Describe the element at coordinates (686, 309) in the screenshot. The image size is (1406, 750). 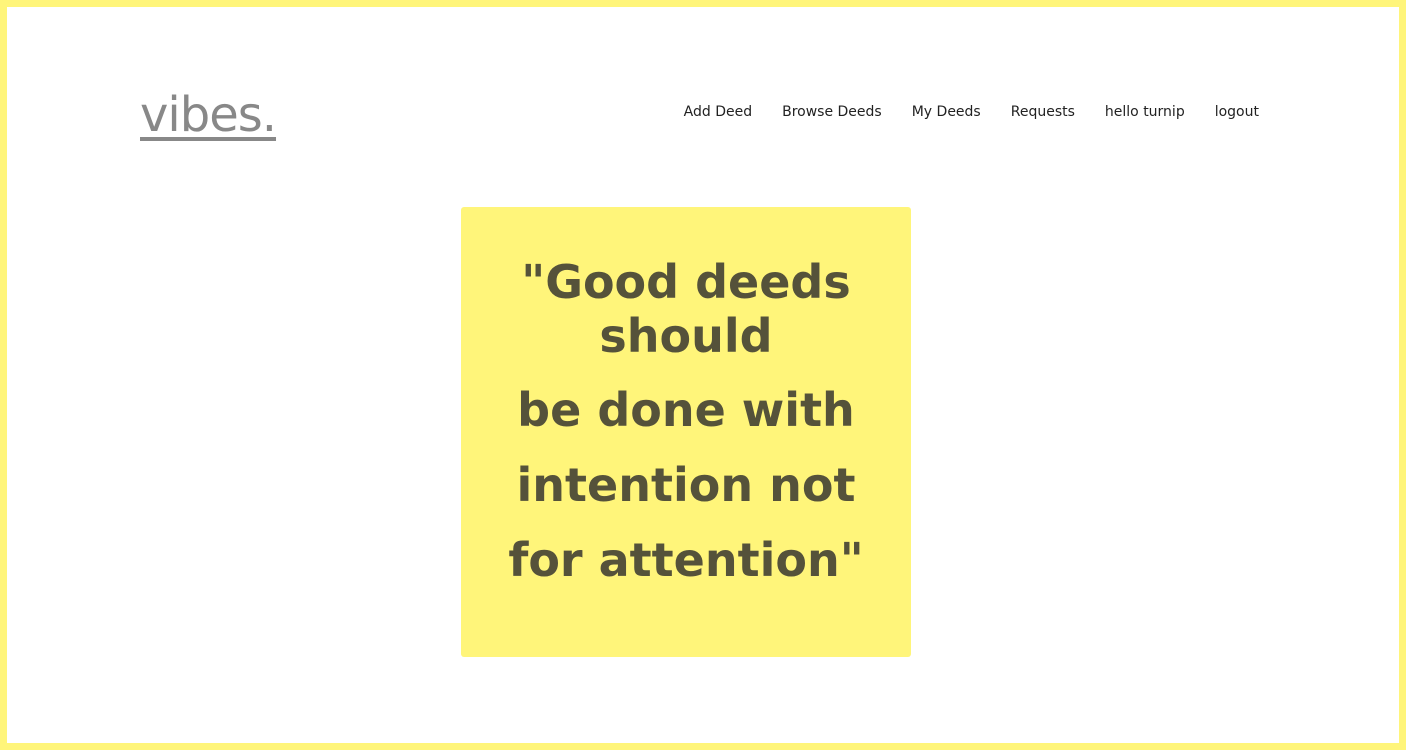
I see `quote-line-1: "Good deeds should` at that location.